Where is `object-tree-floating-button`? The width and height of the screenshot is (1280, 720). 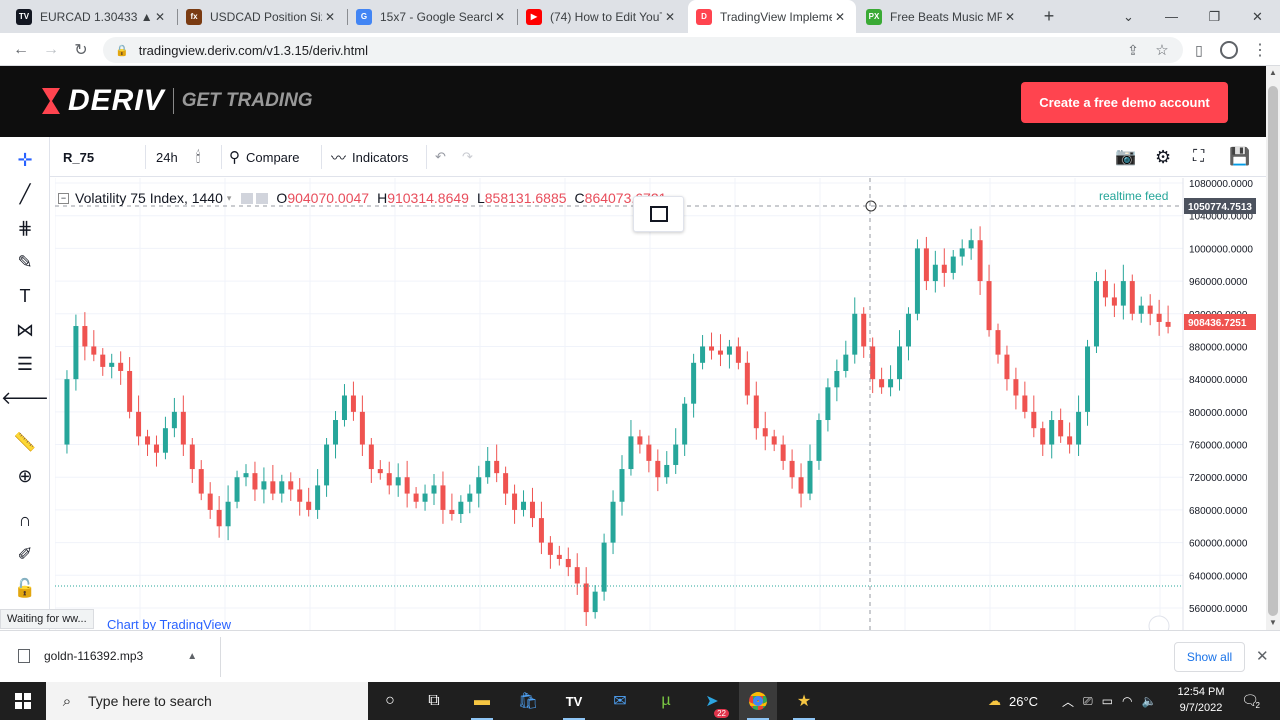 object-tree-floating-button is located at coordinates (658, 214).